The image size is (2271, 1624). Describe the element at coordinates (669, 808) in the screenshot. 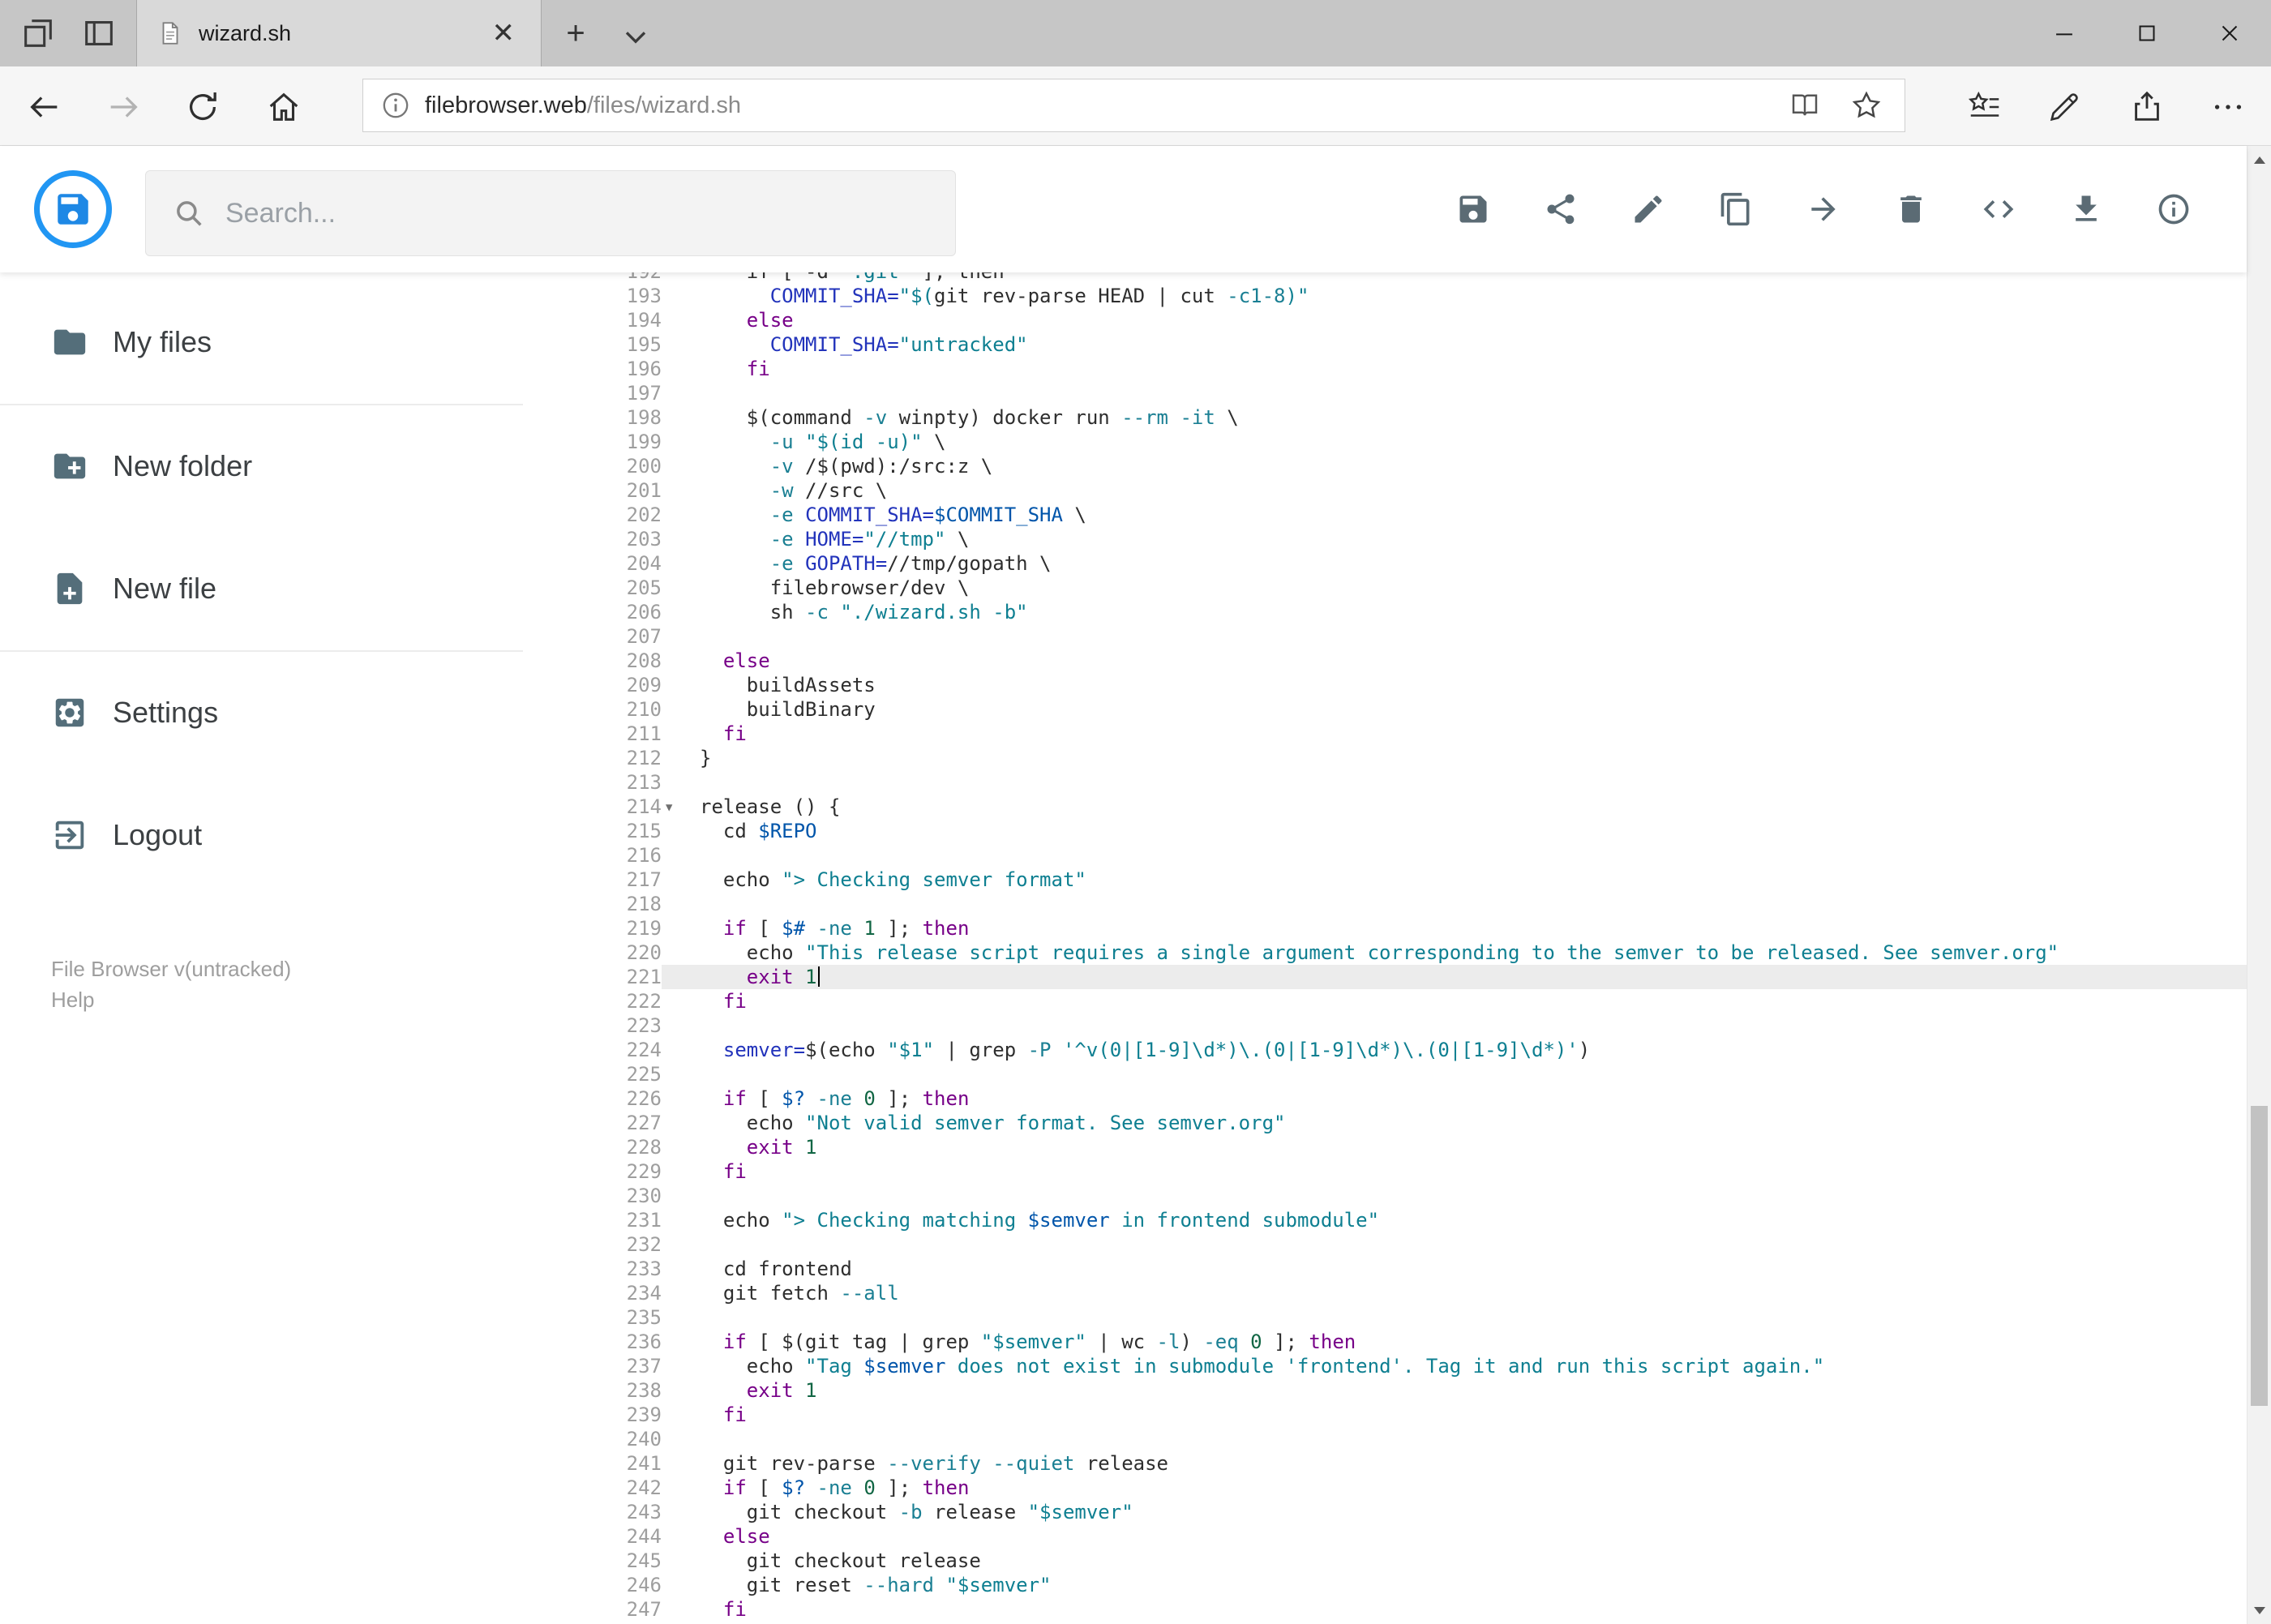

I see `fold-arrow-icon: ▼` at that location.